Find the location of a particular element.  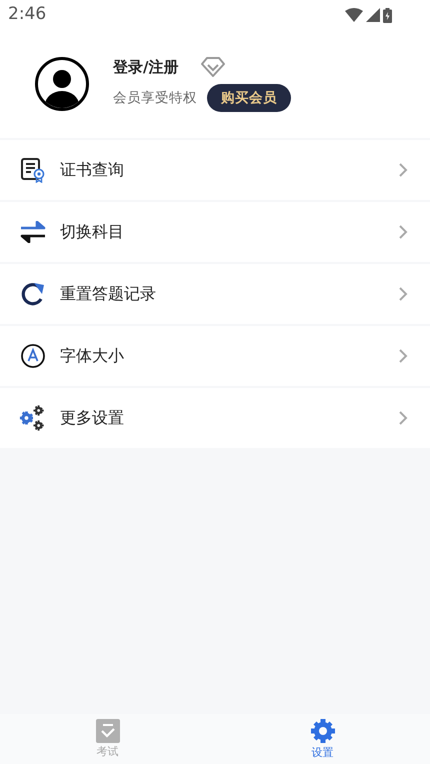

menu-item: 证书查询 is located at coordinates (215, 170).